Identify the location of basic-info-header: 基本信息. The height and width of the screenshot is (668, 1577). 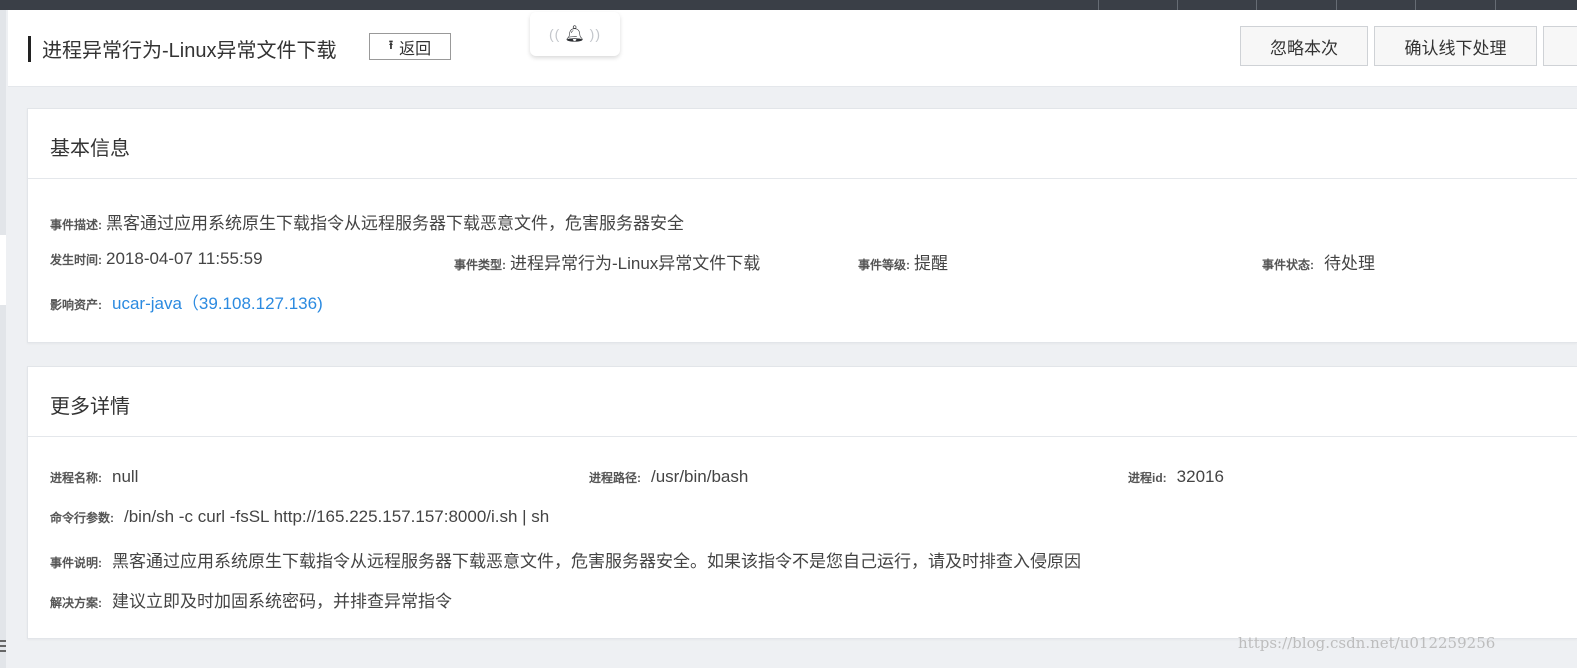
(802, 144).